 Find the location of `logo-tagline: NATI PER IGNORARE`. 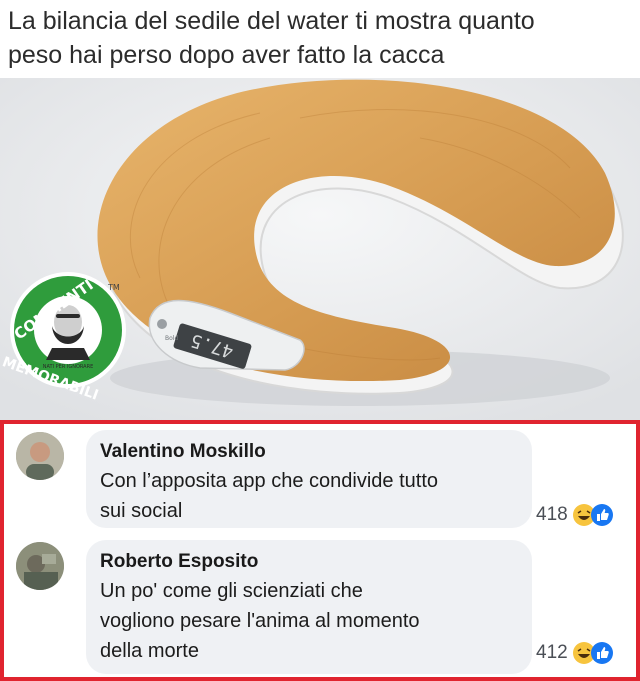

logo-tagline: NATI PER IGNORARE is located at coordinates (68, 367).